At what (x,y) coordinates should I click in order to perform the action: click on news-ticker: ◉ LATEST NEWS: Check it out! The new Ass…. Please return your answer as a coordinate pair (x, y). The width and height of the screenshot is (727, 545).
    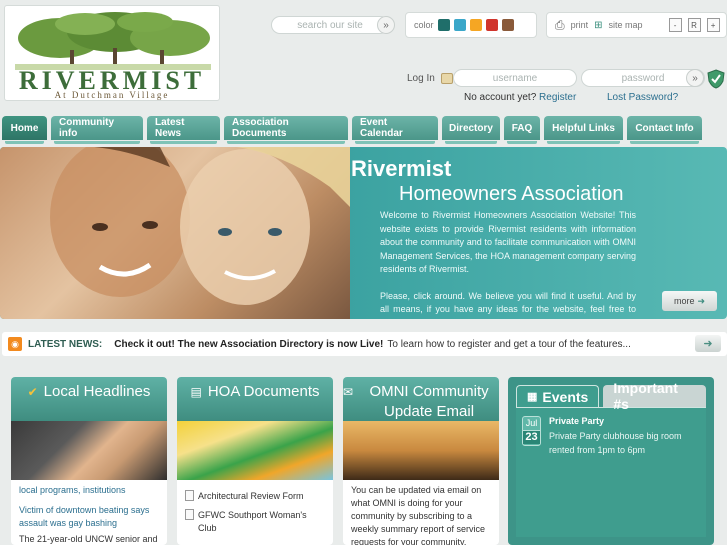
    Looking at the image, I should click on (364, 344).